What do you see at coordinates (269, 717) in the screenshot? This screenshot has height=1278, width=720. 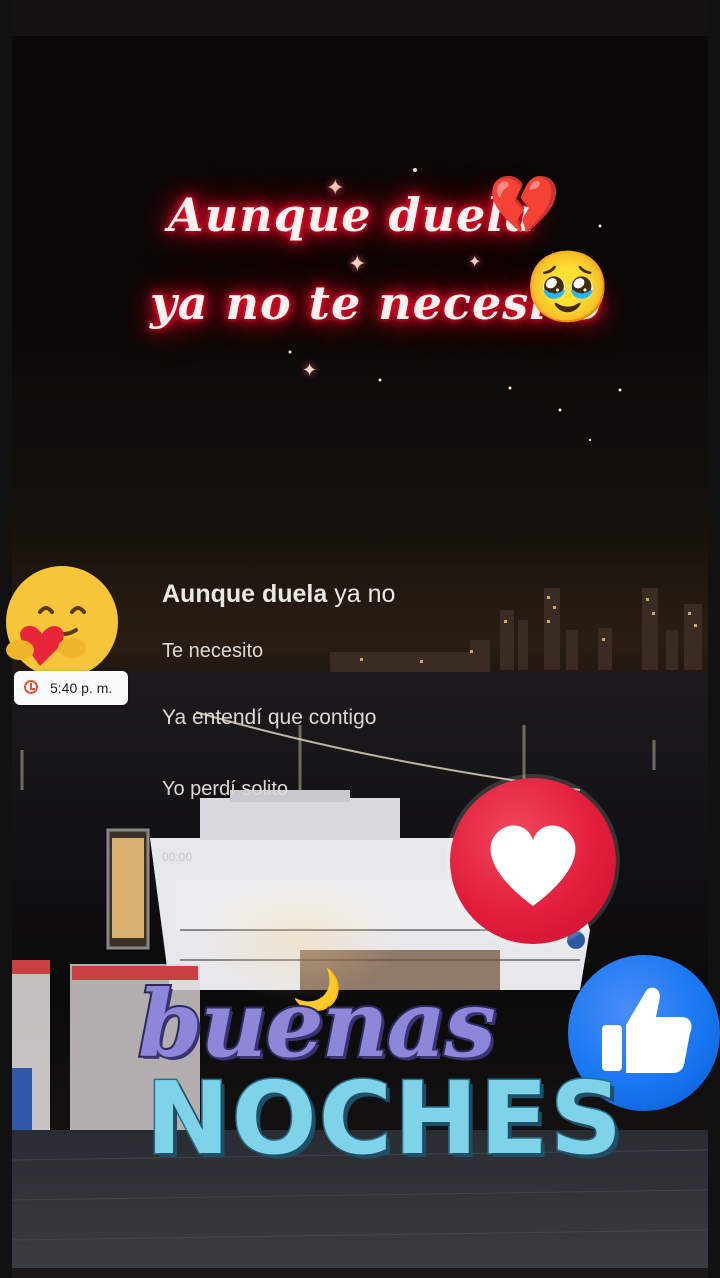 I see `lyric-line-3: Ya entendí que contigo` at bounding box center [269, 717].